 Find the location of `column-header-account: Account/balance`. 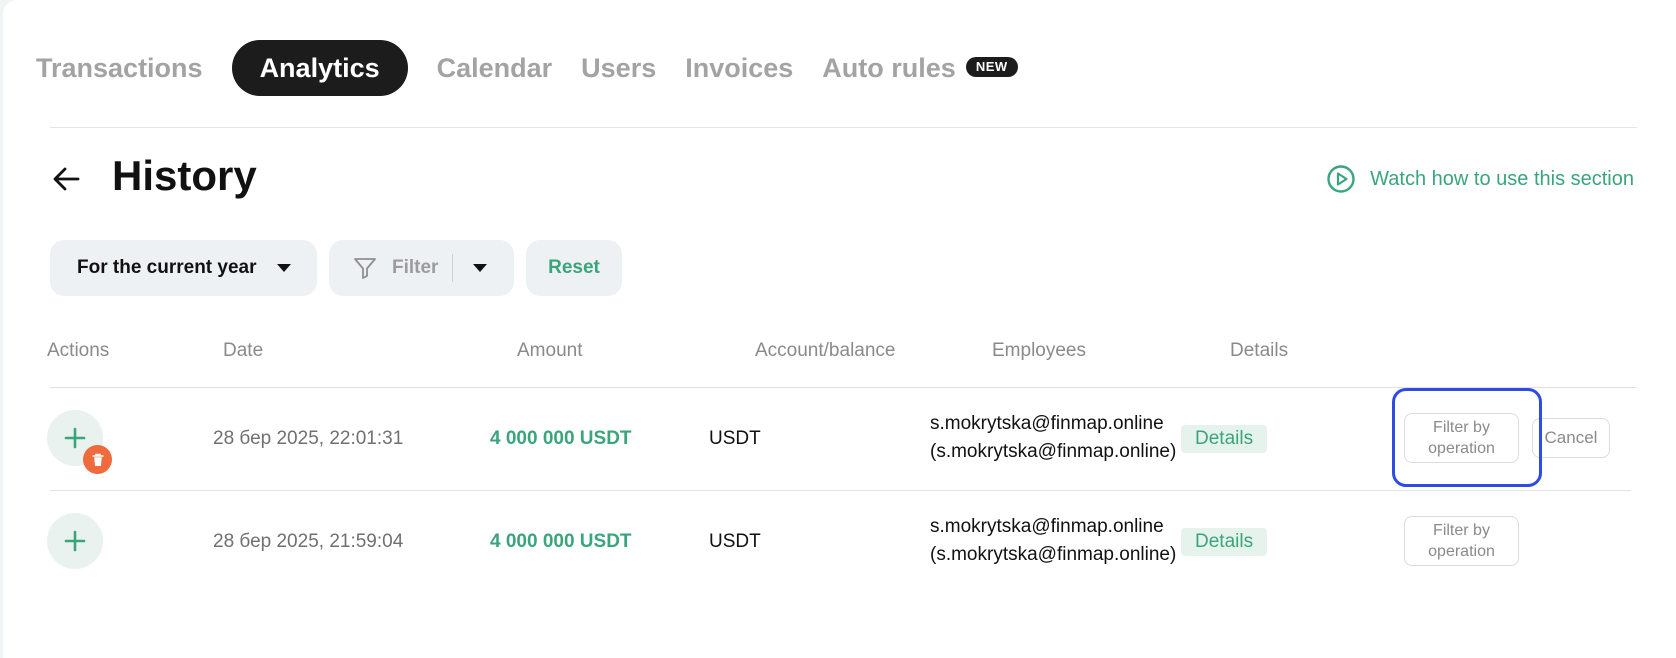

column-header-account: Account/balance is located at coordinates (825, 350).